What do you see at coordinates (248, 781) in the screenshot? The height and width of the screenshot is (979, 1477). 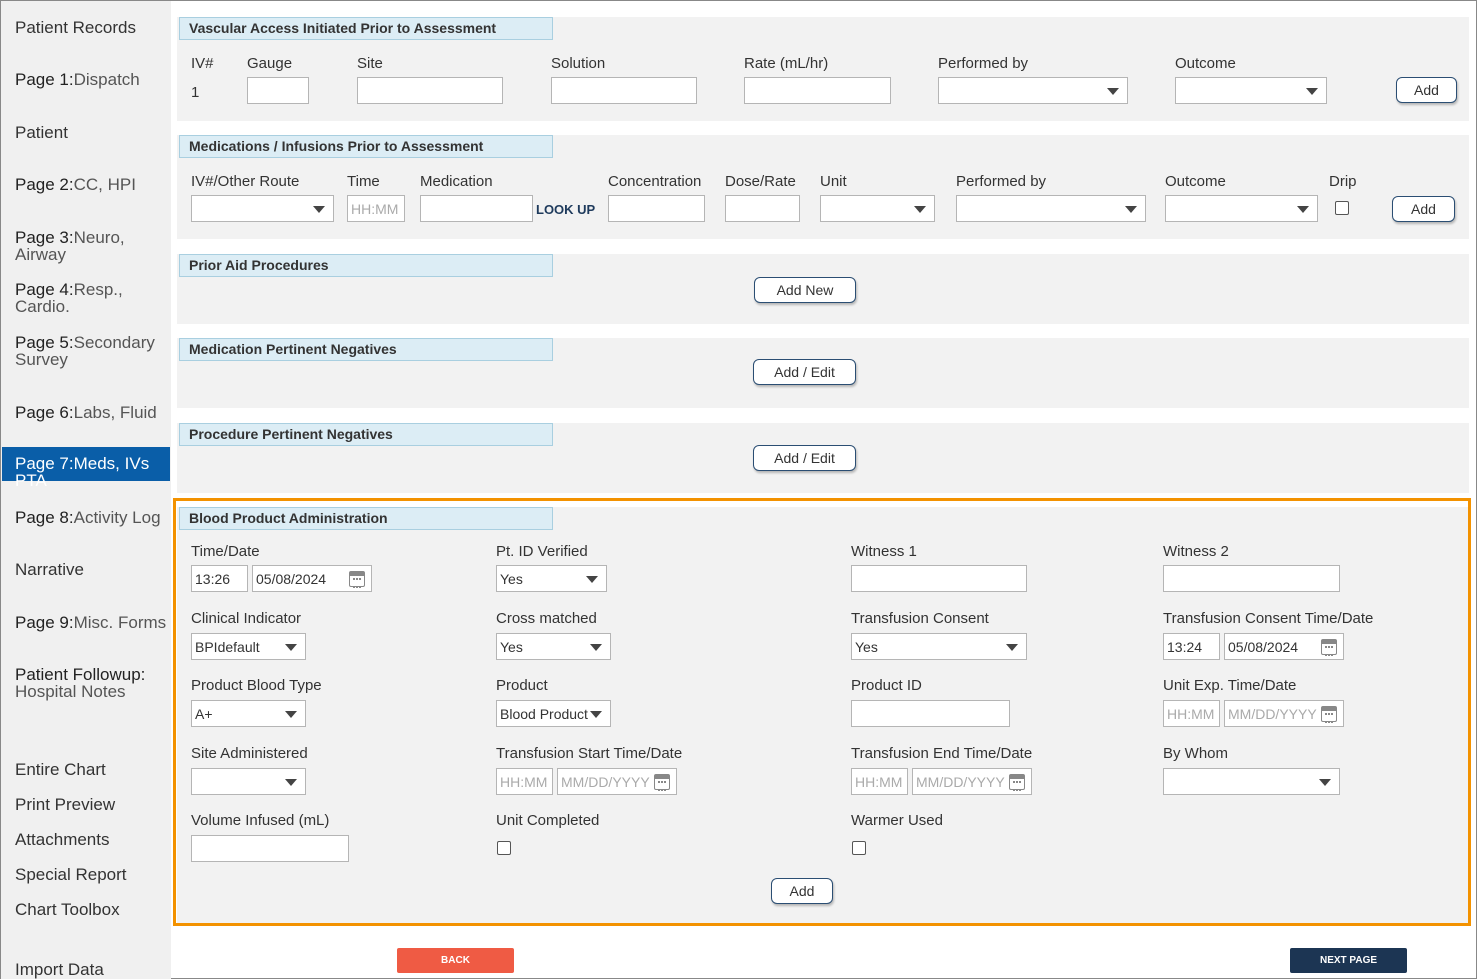 I see `site-administered-select` at bounding box center [248, 781].